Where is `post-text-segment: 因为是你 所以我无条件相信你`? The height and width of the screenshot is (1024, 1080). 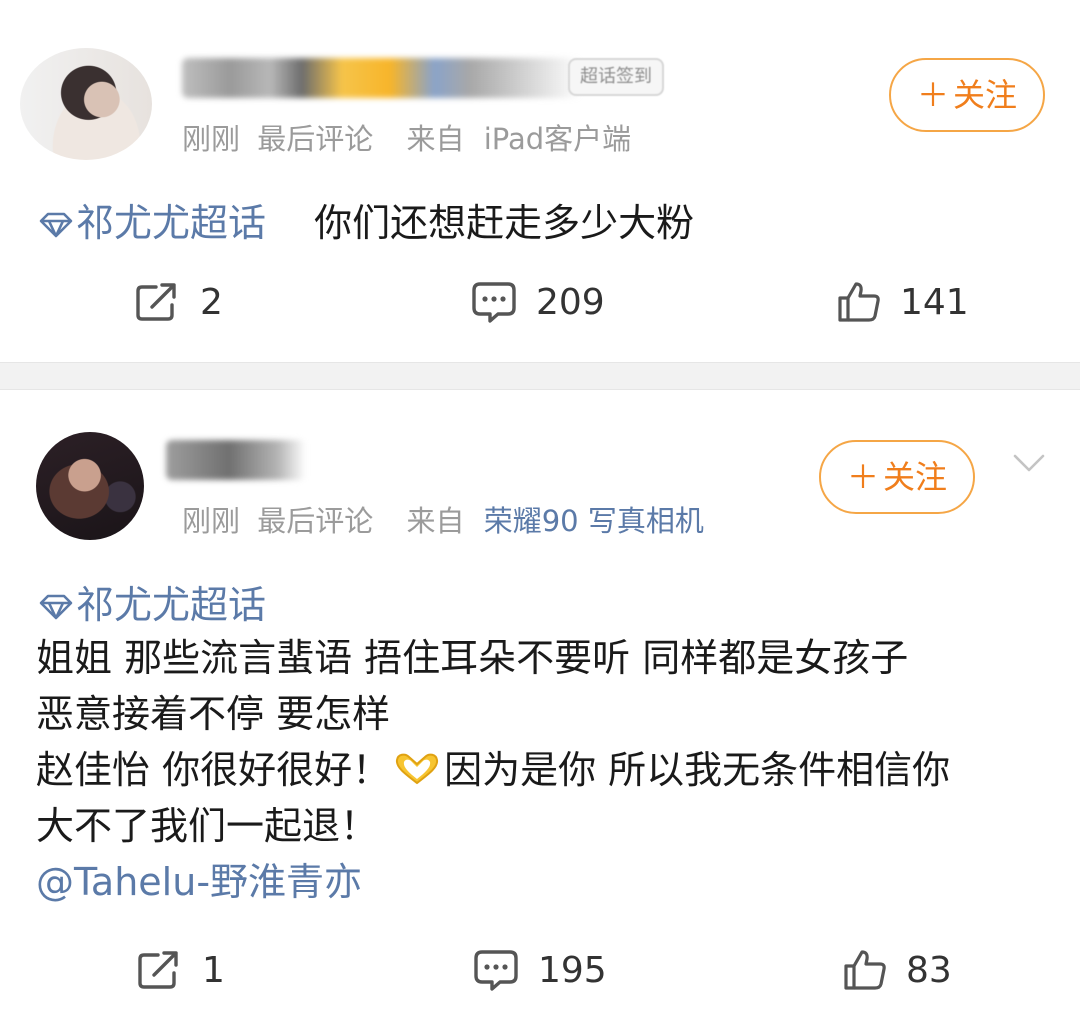
post-text-segment: 因为是你 所以我无条件相信你 is located at coordinates (697, 770).